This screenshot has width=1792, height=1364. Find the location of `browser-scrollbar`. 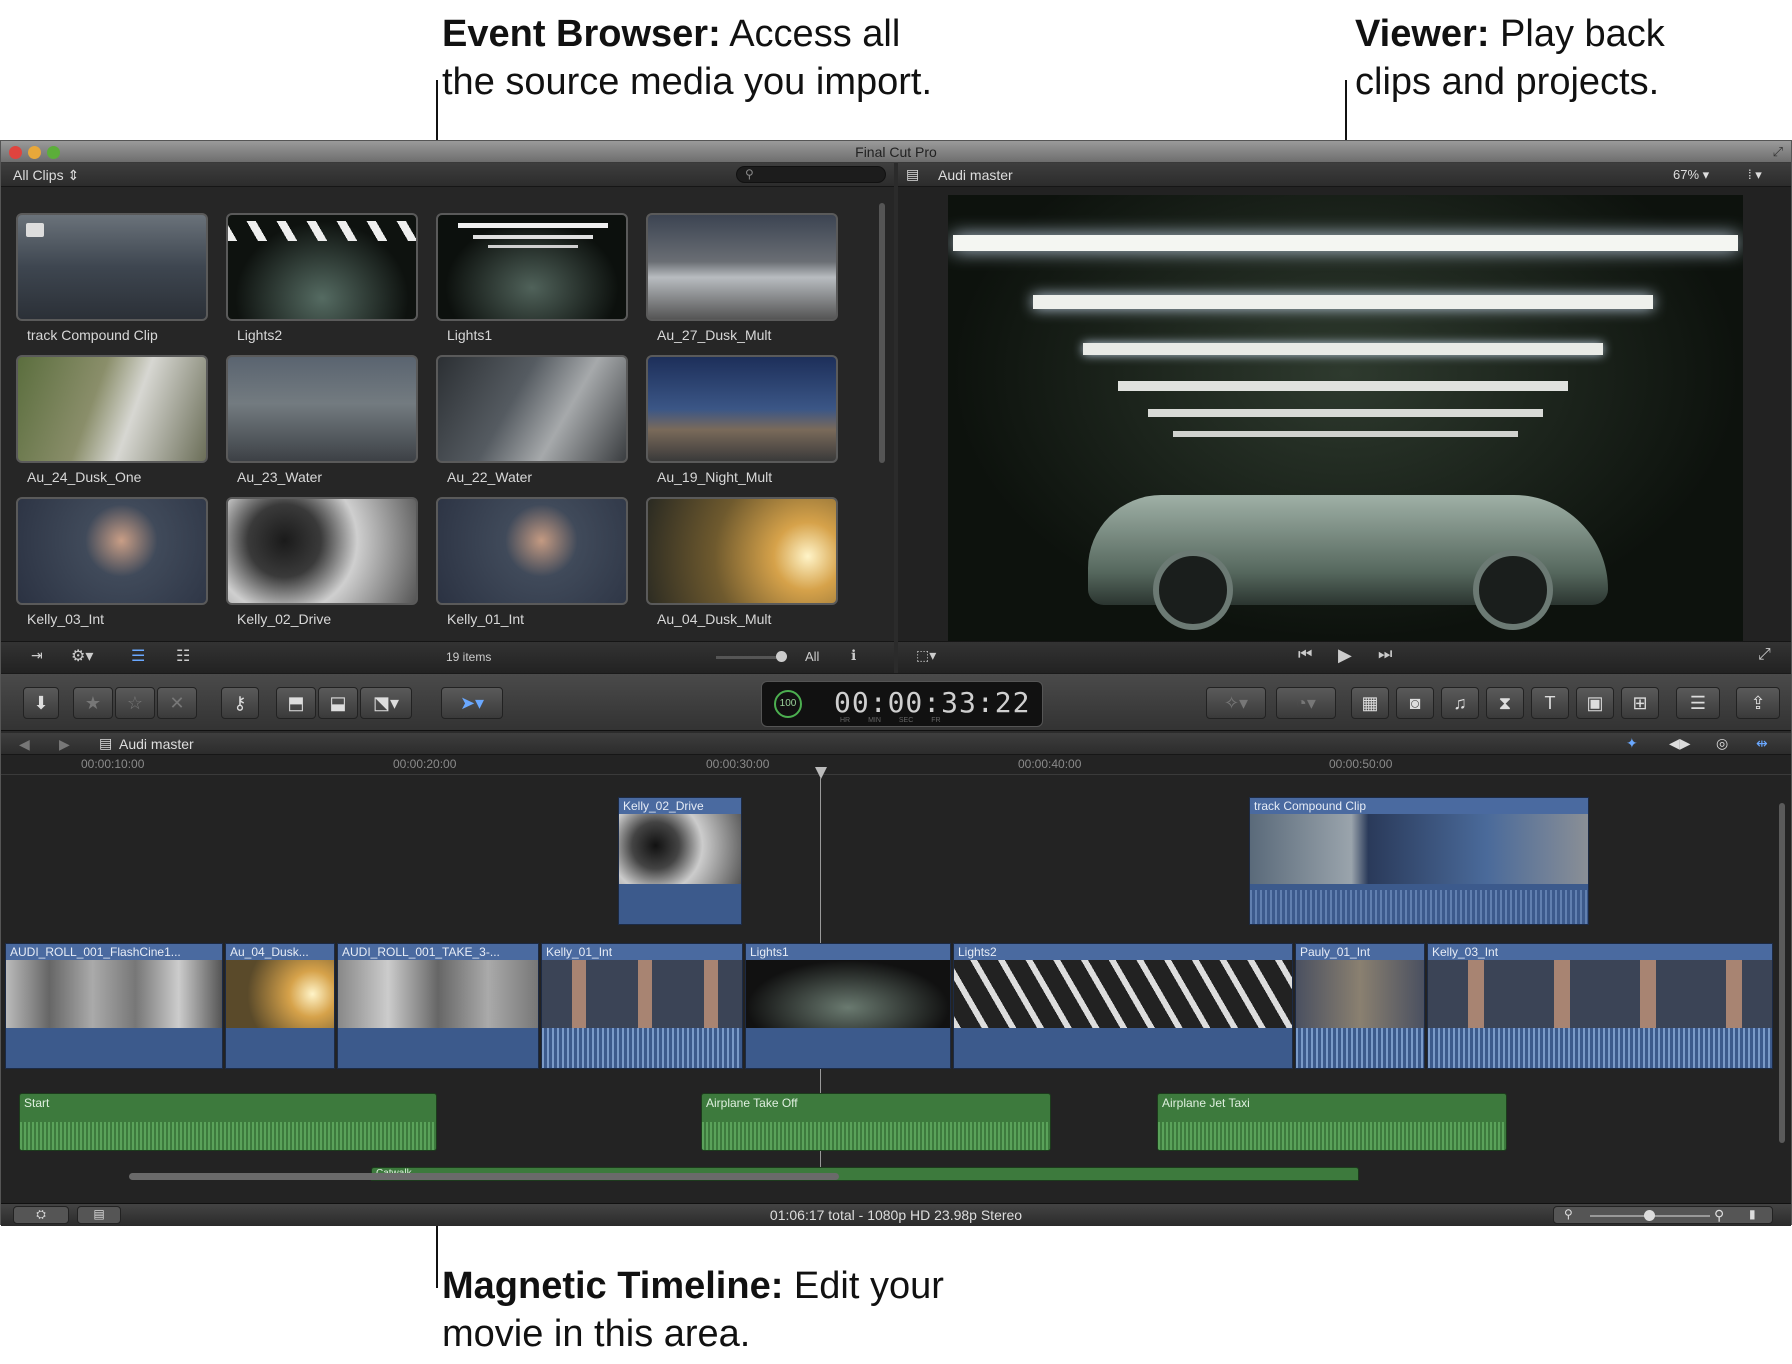

browser-scrollbar is located at coordinates (882, 333).